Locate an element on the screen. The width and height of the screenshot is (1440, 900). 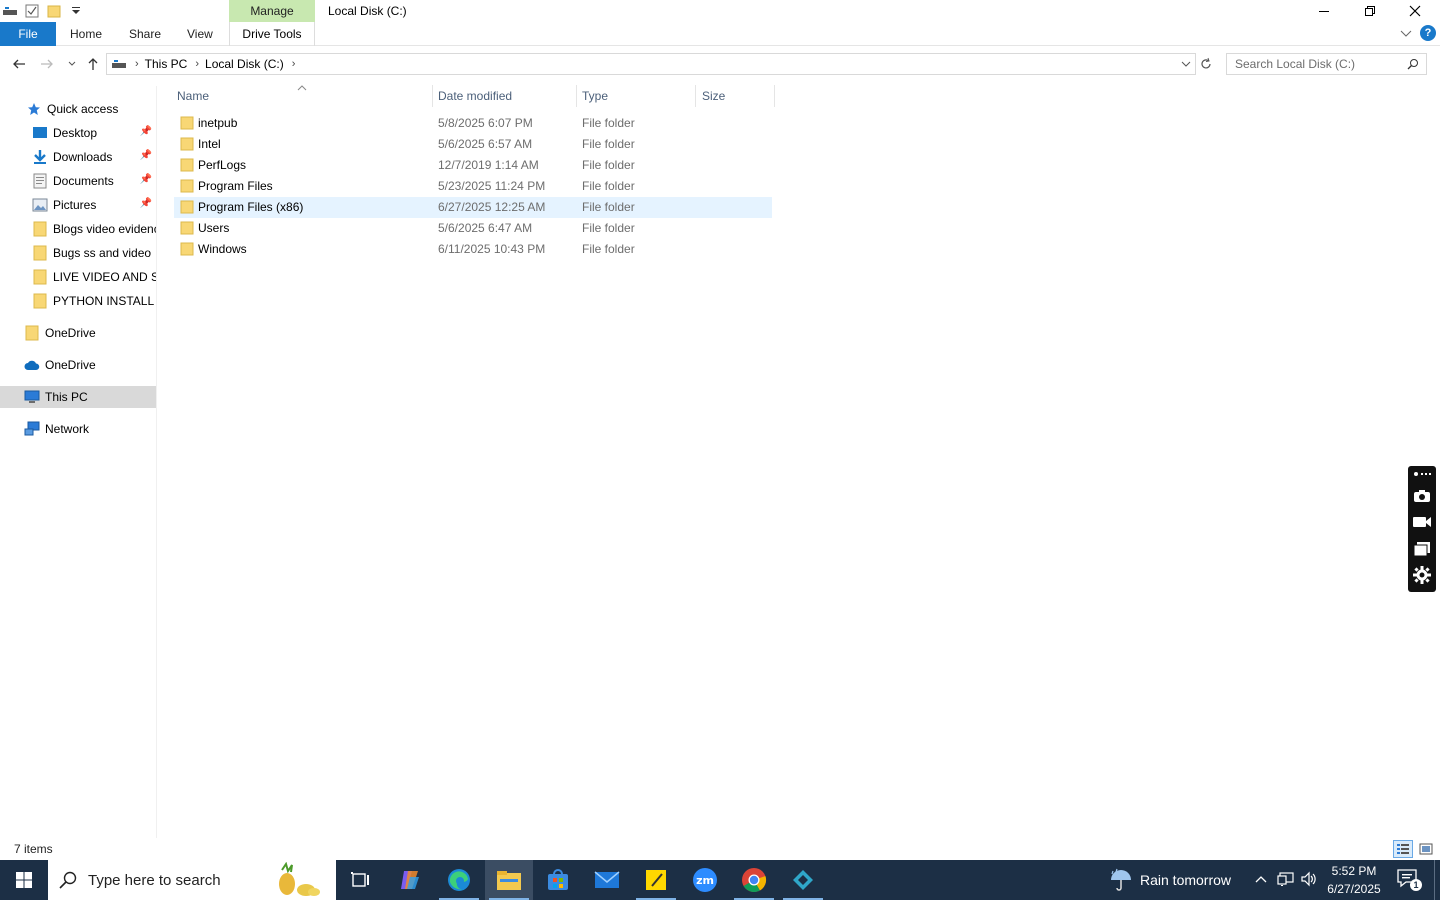
taskbar-search-box: Type here to search is located at coordinates (192, 880).